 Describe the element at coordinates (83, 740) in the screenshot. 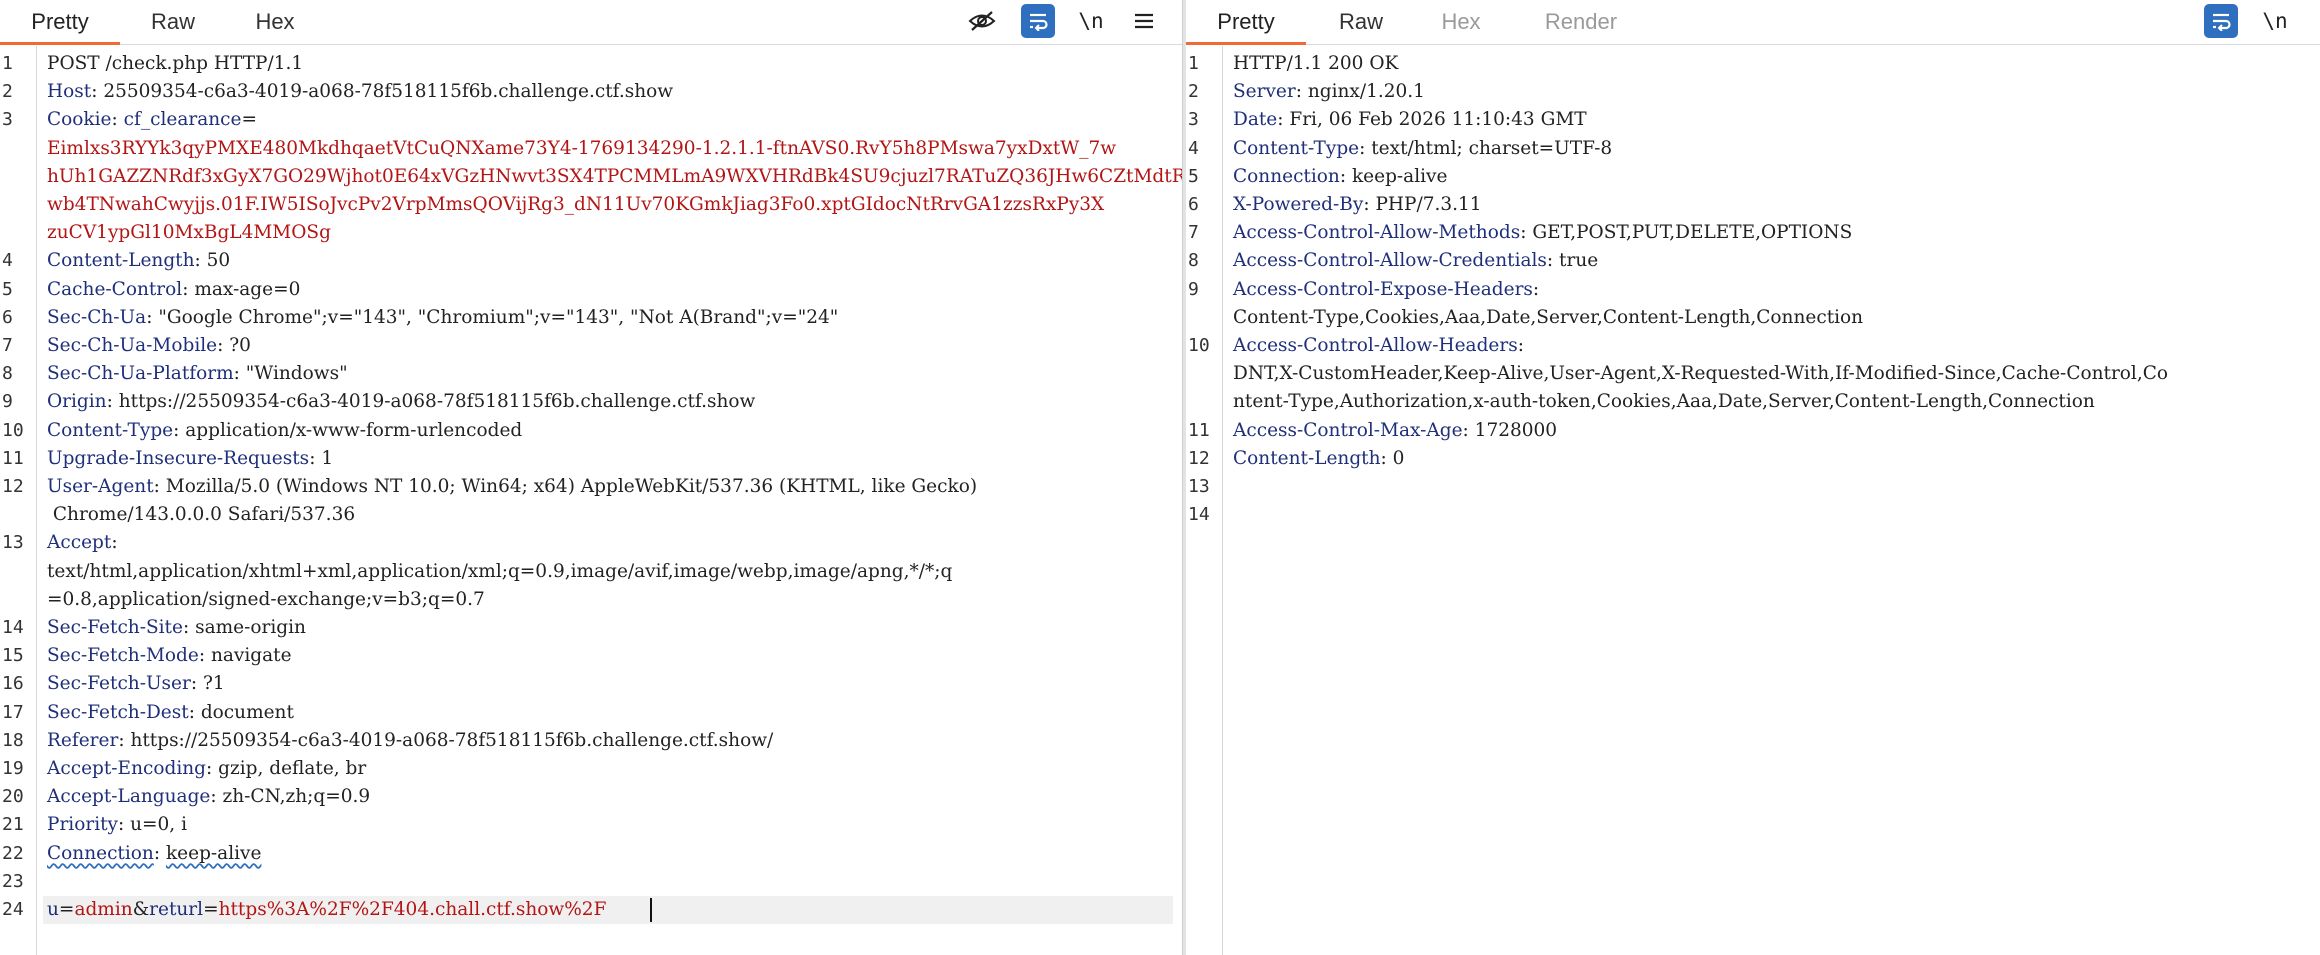

I see `header-name: Referer` at that location.